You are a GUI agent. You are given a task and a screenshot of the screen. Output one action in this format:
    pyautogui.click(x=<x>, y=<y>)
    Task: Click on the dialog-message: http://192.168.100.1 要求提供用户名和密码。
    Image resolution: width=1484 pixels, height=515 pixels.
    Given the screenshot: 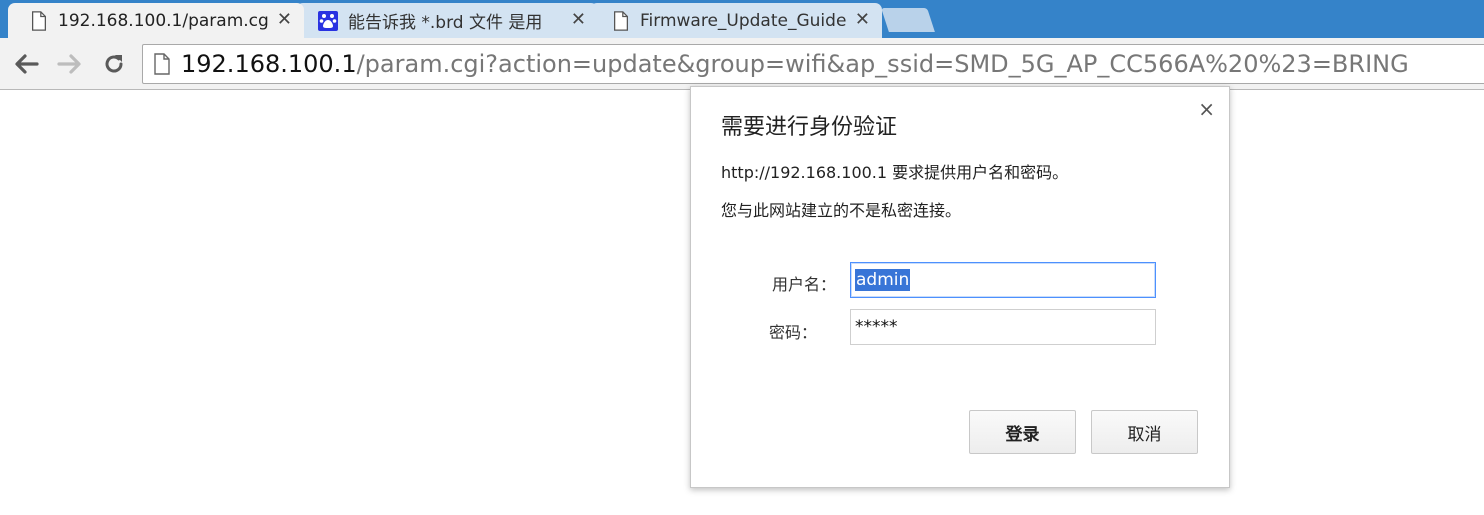 What is the action you would take?
    pyautogui.click(x=895, y=172)
    